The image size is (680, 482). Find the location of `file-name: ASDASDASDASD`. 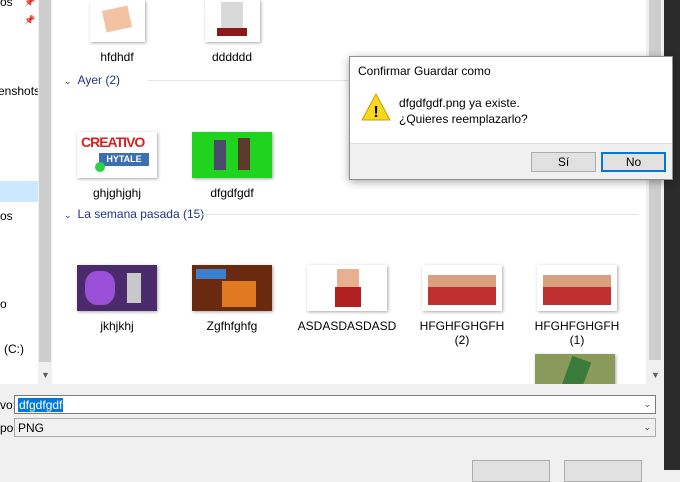

file-name: ASDASDASDASD is located at coordinates (347, 326).